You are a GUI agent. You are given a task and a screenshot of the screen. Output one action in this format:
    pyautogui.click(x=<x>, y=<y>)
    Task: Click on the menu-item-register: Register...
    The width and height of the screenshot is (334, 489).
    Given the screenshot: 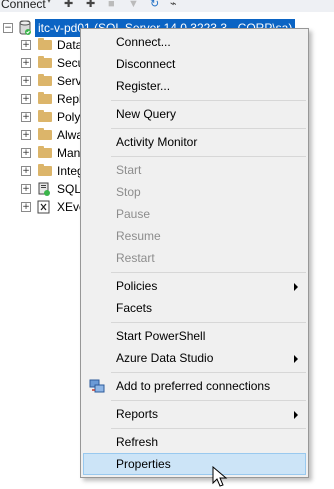 What is the action you would take?
    pyautogui.click(x=194, y=86)
    